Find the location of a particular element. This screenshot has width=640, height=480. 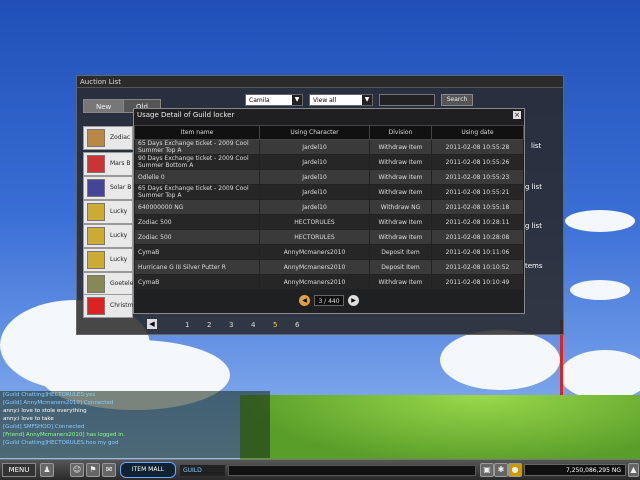

guild-icon: ⚑ is located at coordinates (93, 470).